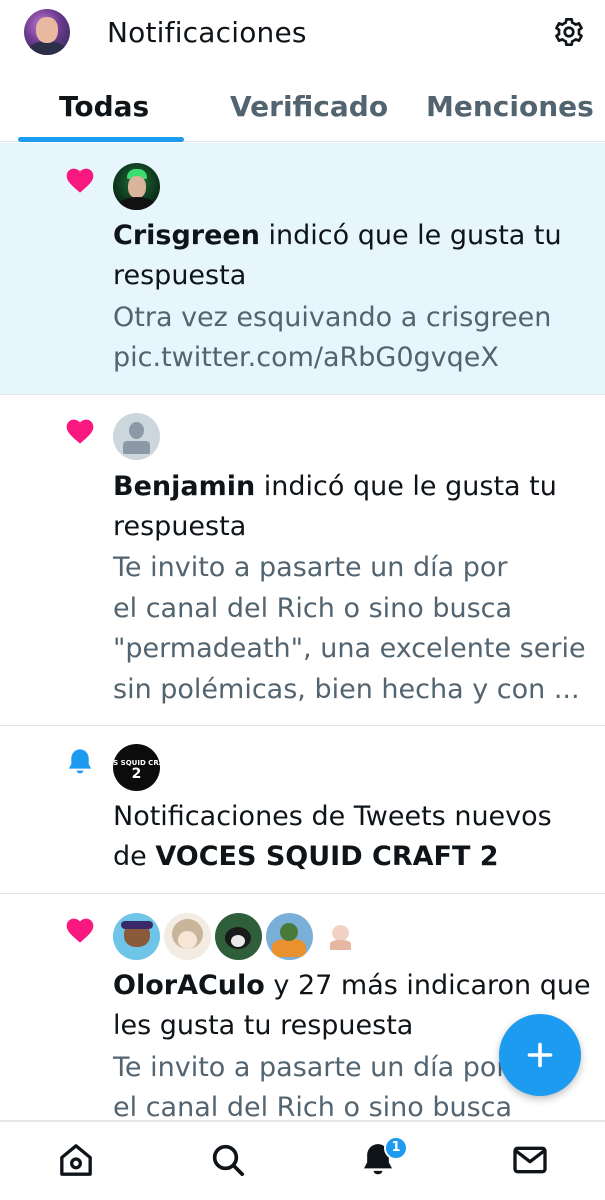 This screenshot has height=1200, width=605. I want to click on user-avatar, so click(47, 32).